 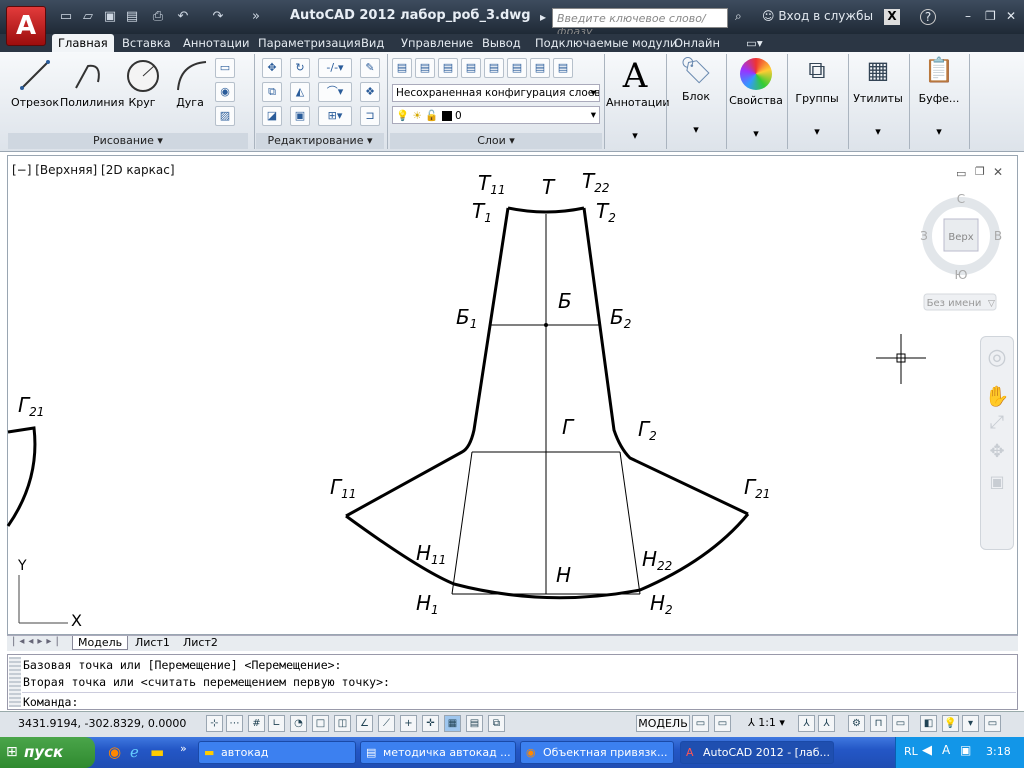 What do you see at coordinates (364, 723) in the screenshot?
I see `object-tracking-icon: ∠` at bounding box center [364, 723].